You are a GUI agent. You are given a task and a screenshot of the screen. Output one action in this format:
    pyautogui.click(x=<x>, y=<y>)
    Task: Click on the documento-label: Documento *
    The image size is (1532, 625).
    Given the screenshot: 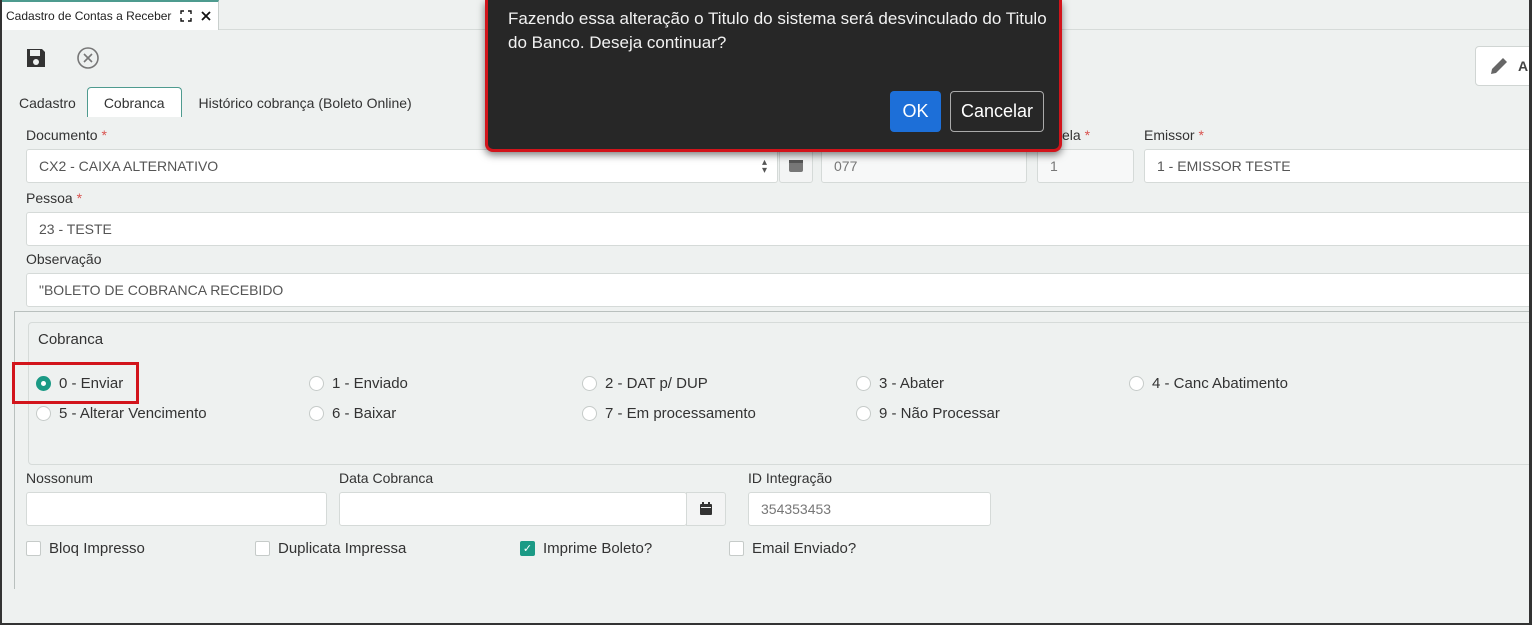 What is the action you would take?
    pyautogui.click(x=66, y=135)
    